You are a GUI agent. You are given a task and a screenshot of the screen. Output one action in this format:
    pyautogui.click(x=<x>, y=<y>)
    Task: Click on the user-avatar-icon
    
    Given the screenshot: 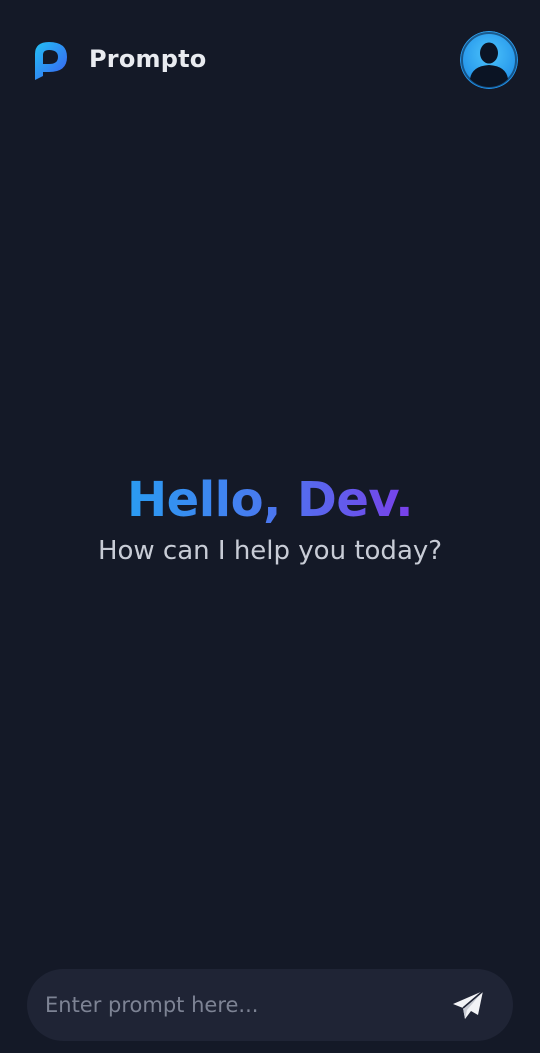 What is the action you would take?
    pyautogui.click(x=489, y=60)
    